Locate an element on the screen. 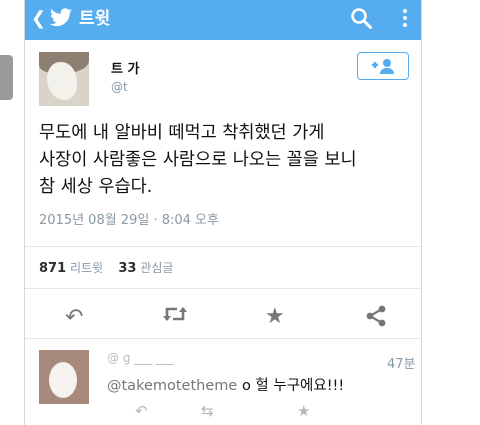 The width and height of the screenshot is (480, 425). star-icon: ★ is located at coordinates (275, 316).